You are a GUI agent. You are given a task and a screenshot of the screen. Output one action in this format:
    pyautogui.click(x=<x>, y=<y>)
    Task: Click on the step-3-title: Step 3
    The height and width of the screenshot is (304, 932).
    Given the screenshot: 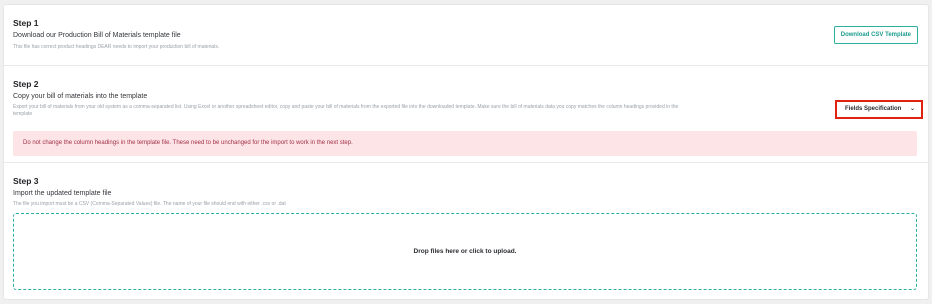 What is the action you would take?
    pyautogui.click(x=26, y=181)
    